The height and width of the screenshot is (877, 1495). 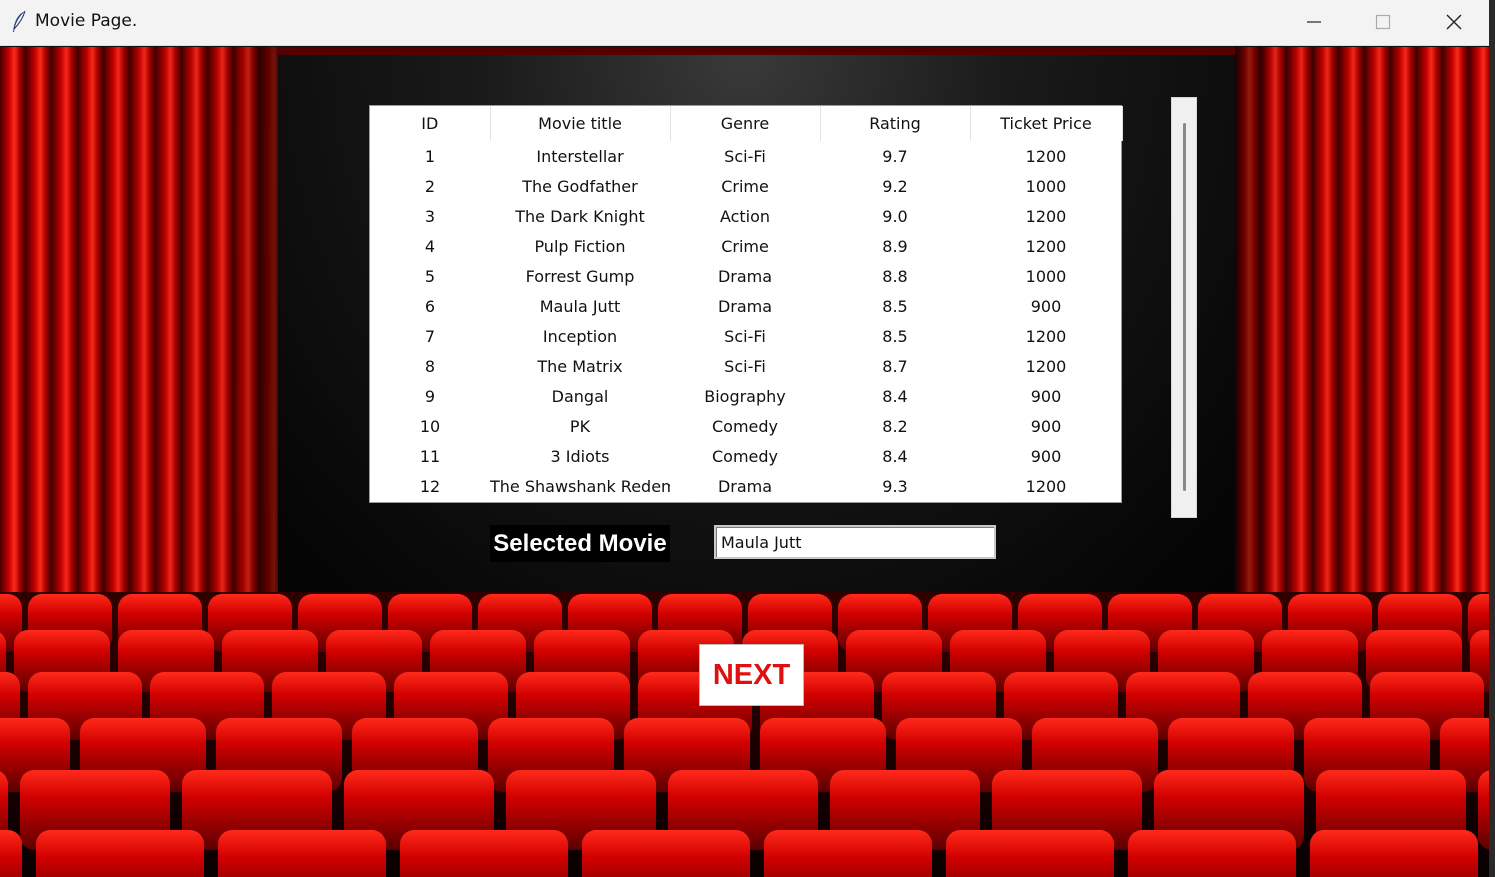 I want to click on maximize-button, so click(x=1383, y=22).